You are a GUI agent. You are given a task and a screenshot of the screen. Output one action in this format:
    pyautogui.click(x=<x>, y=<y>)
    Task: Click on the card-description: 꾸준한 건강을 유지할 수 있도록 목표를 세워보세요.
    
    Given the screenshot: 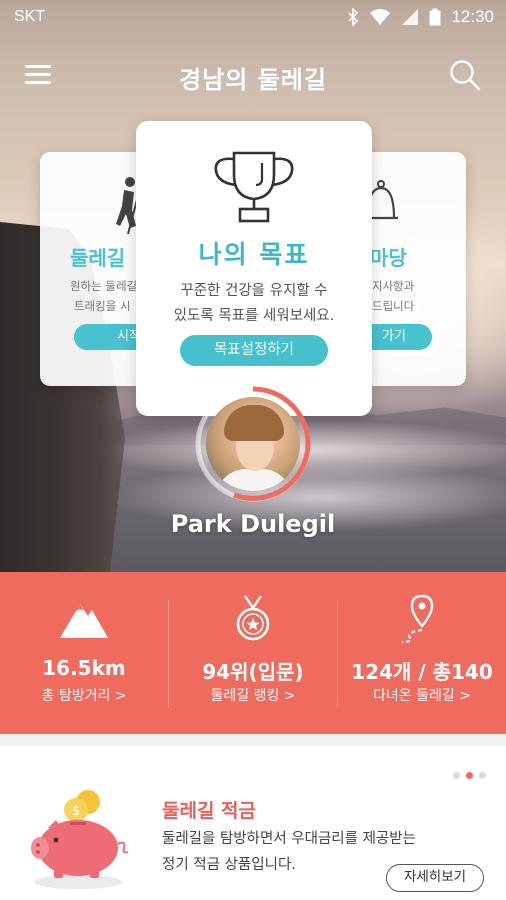 What is the action you would take?
    pyautogui.click(x=254, y=304)
    